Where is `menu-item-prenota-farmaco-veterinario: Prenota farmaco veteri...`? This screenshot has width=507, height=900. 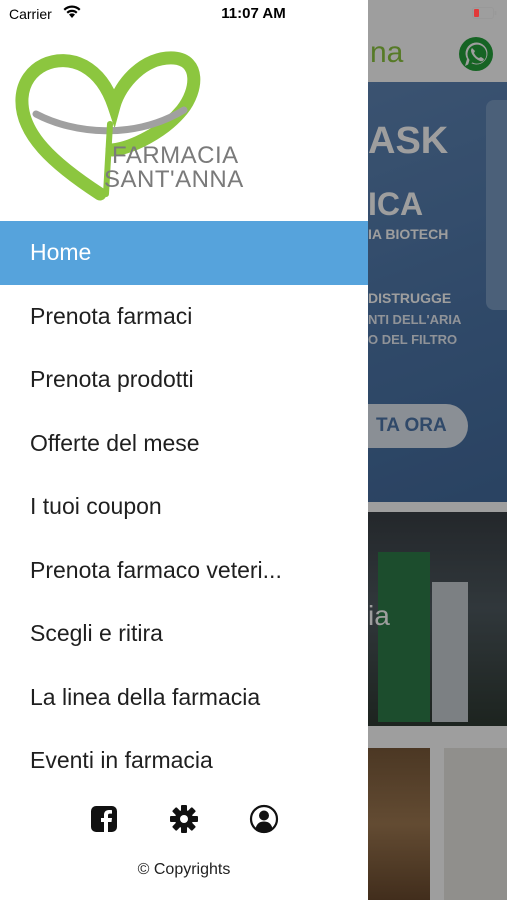 menu-item-prenota-farmaco-veterinario: Prenota farmaco veteri... is located at coordinates (184, 571).